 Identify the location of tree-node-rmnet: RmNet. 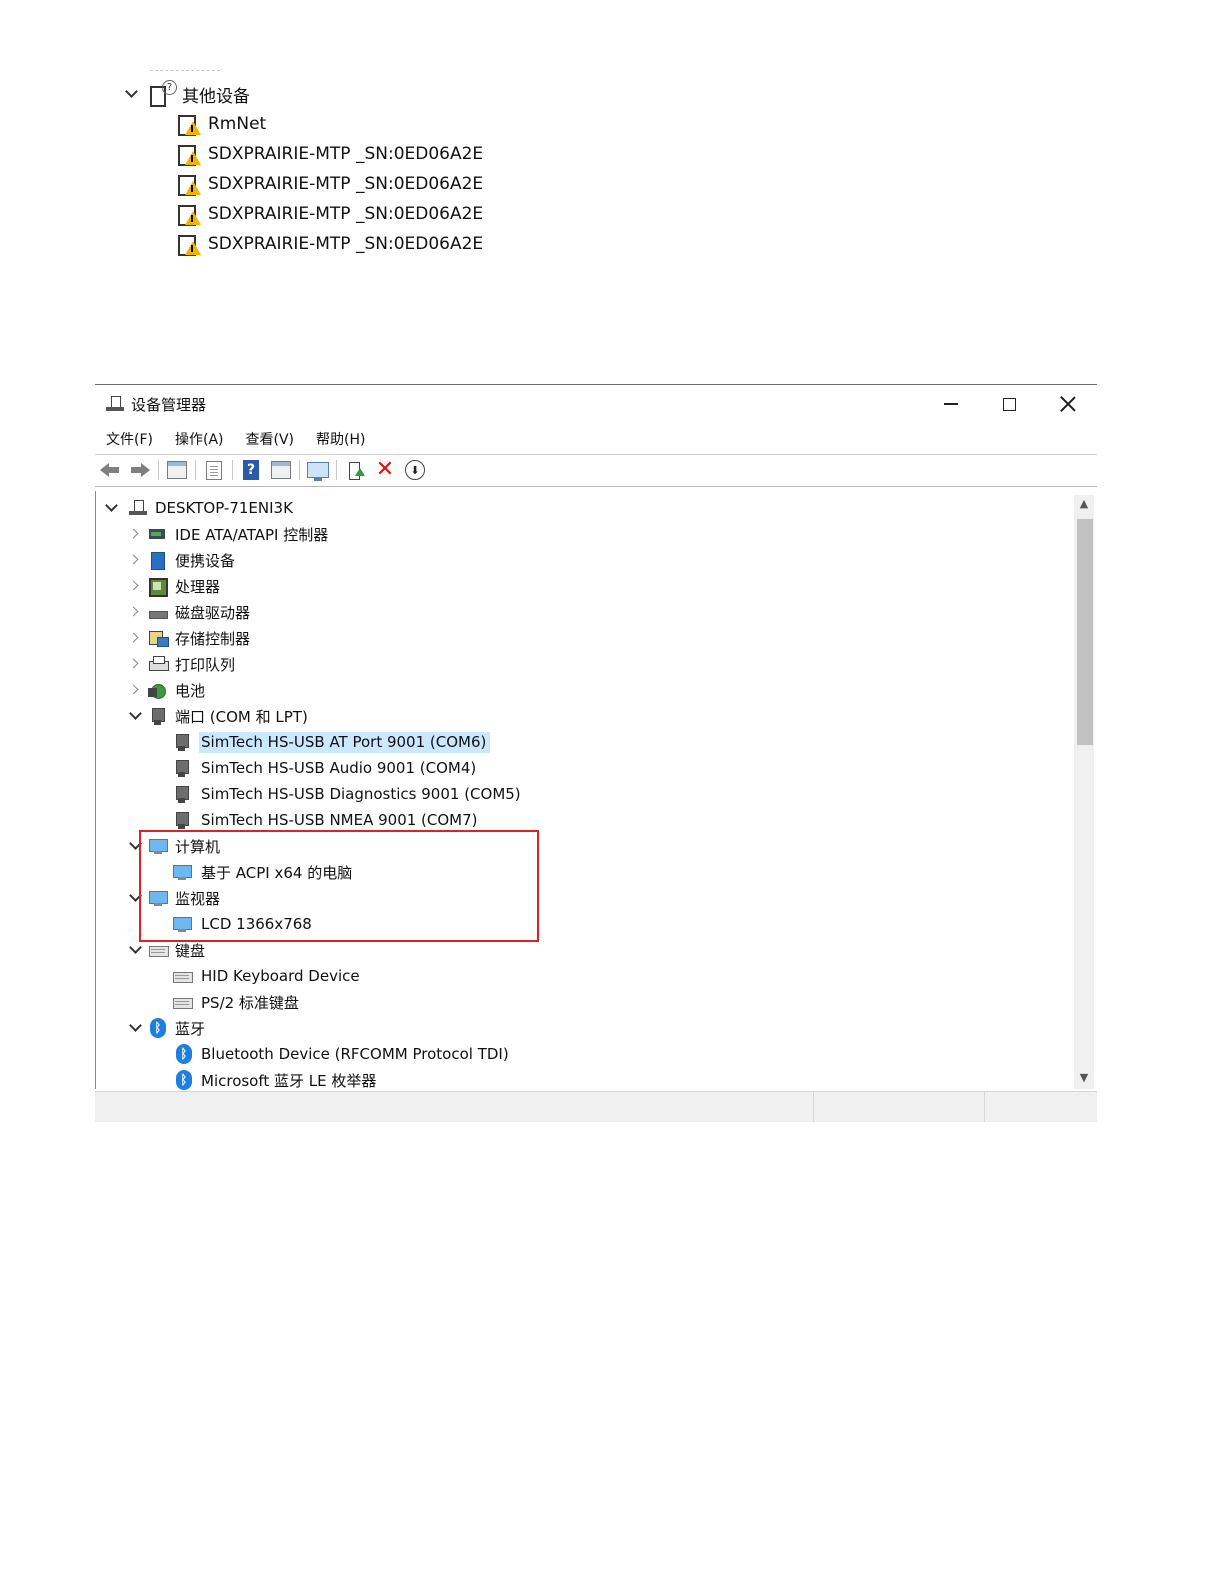
(221, 124).